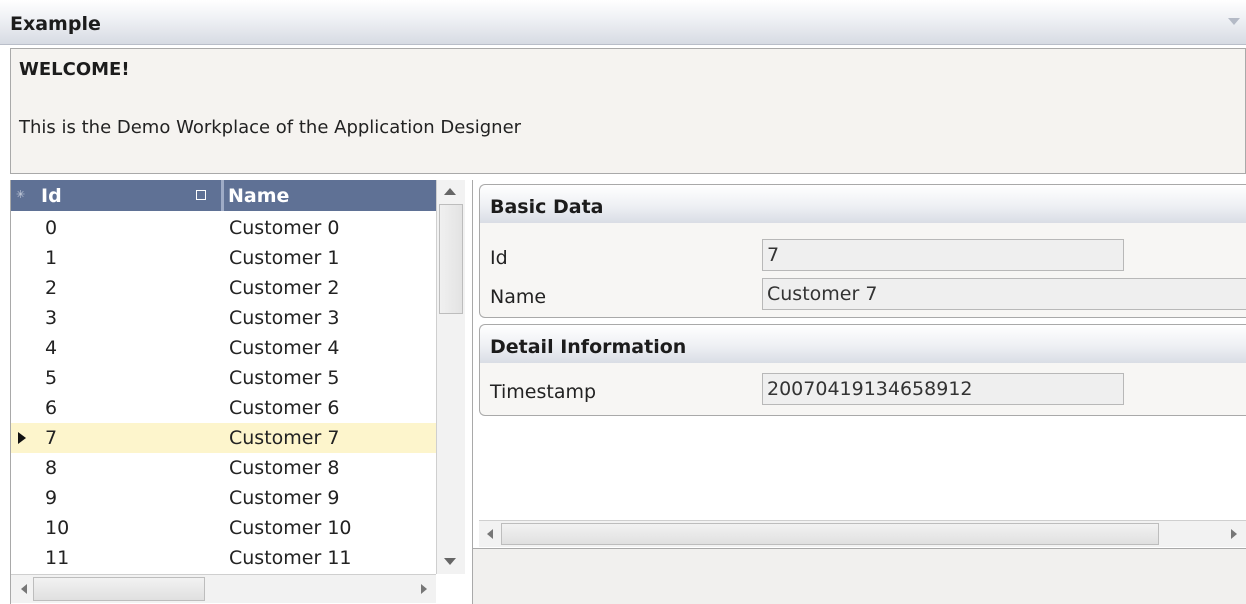 Image resolution: width=1246 pixels, height=604 pixels. What do you see at coordinates (588, 347) in the screenshot?
I see `detail-information-title: Detail Information` at bounding box center [588, 347].